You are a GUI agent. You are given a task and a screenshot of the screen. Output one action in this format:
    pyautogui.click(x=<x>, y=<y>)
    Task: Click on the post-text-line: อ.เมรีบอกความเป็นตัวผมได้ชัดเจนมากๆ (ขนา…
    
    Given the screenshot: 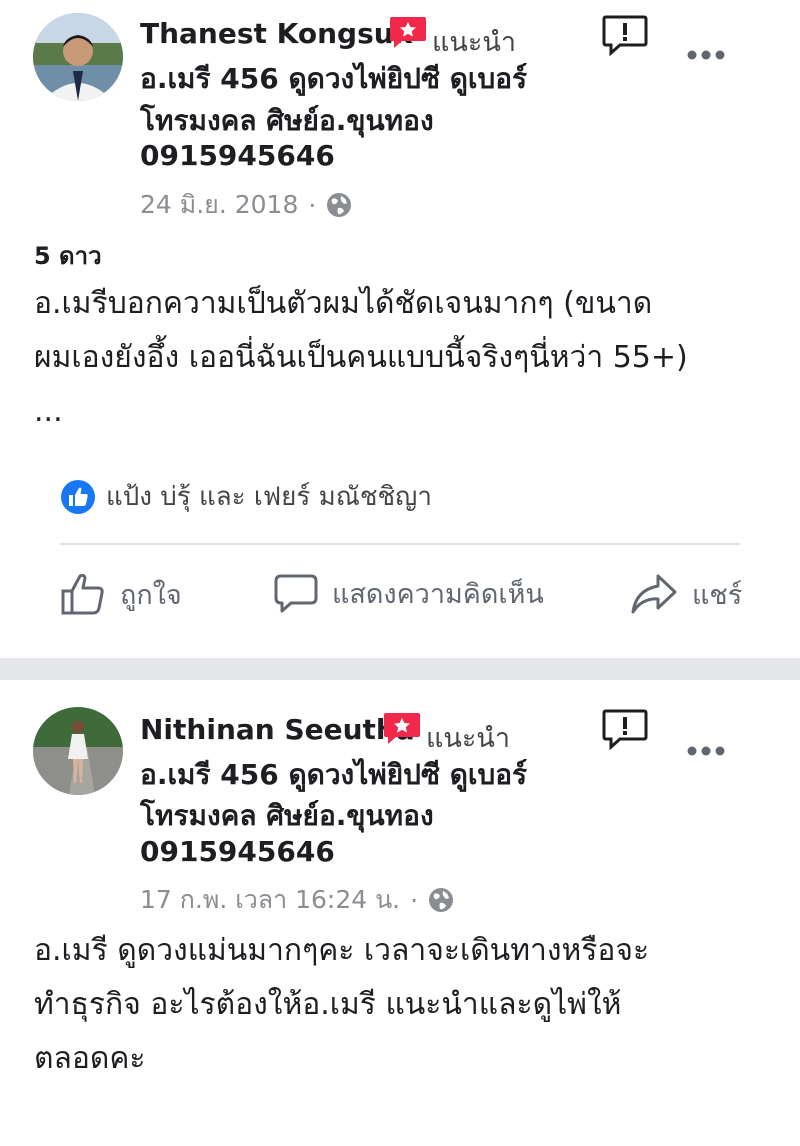 What is the action you would take?
    pyautogui.click(x=343, y=303)
    